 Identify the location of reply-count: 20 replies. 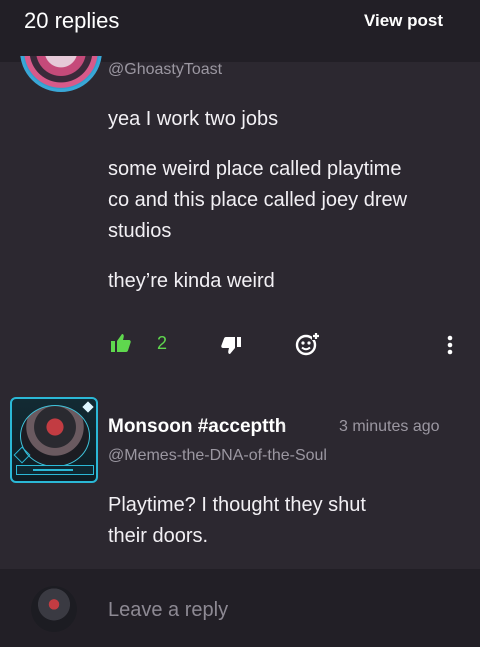
(72, 20).